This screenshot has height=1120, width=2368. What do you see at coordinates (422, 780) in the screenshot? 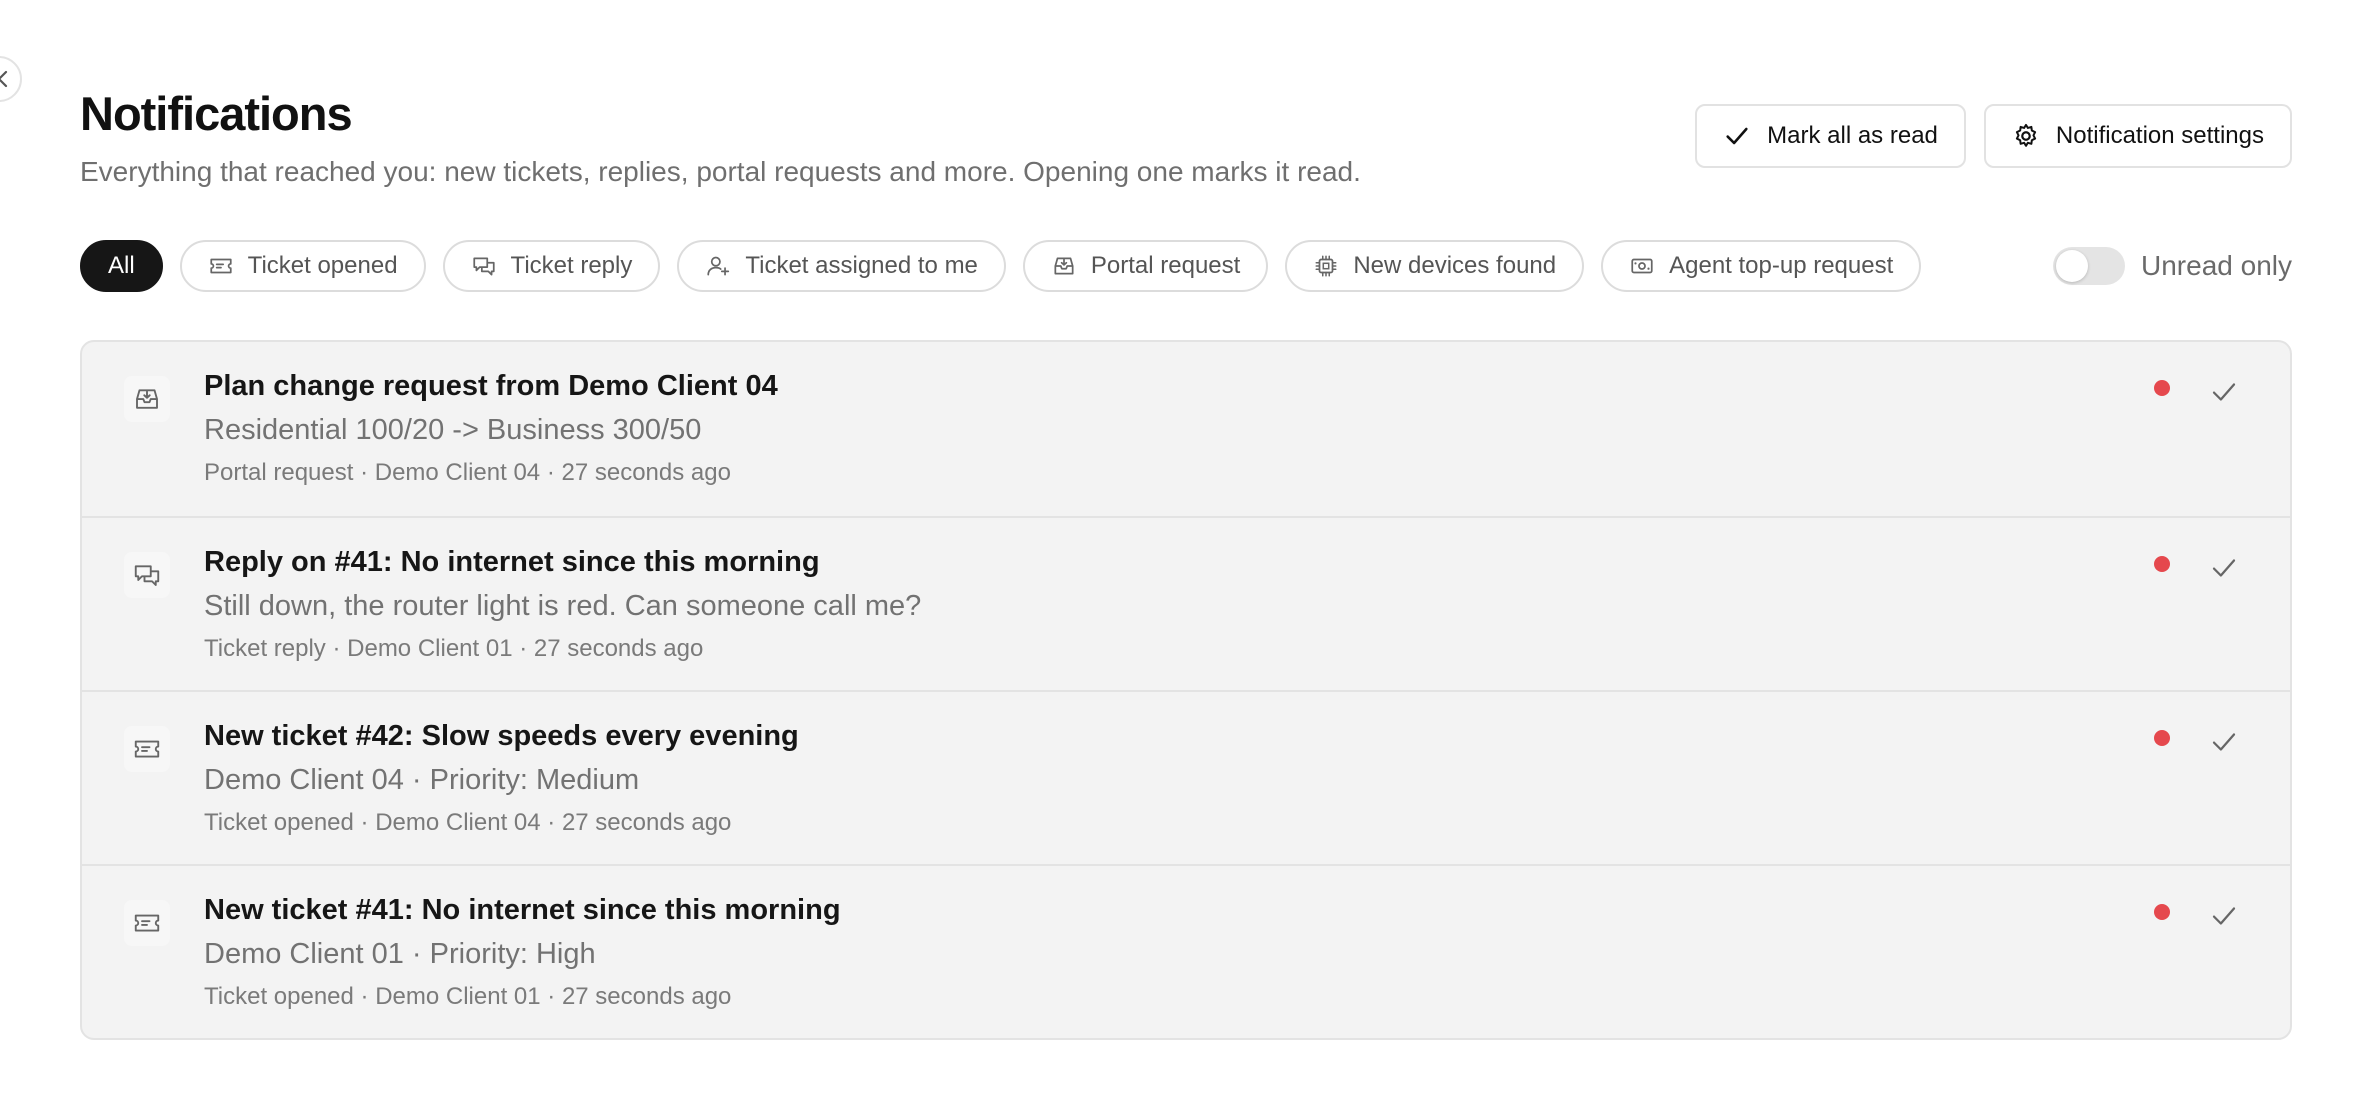
I see `notification-body: Demo Client 04 · Priority: Medium` at bounding box center [422, 780].